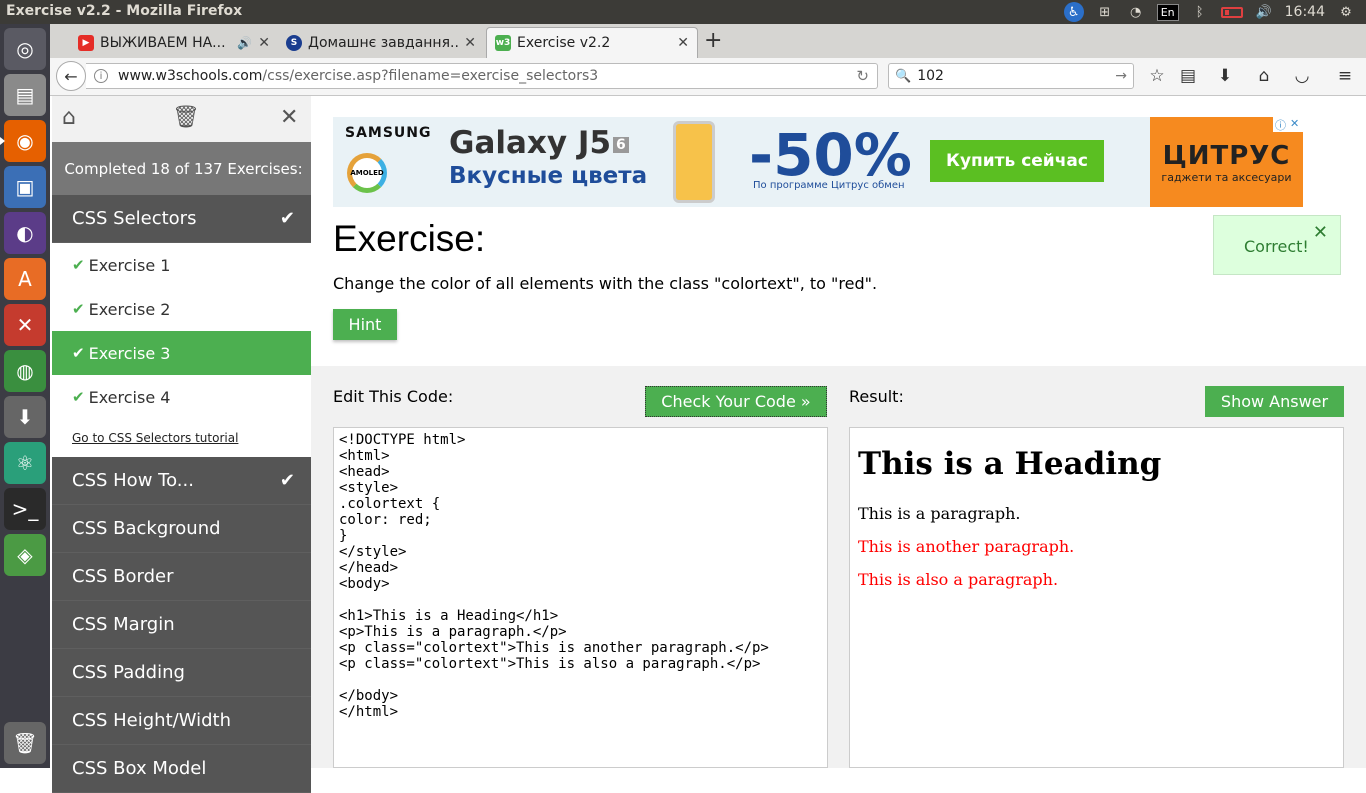  I want to click on exercise-label: Exercise 3, so click(129, 353).